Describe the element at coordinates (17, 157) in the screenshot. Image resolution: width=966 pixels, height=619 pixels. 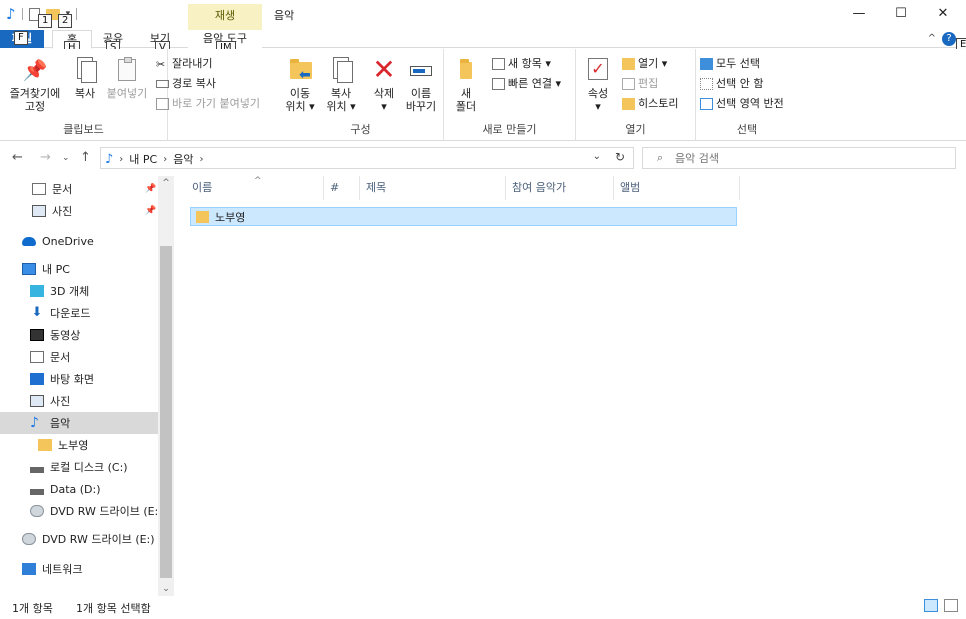
I see `back-arrow-icon: ←` at that location.